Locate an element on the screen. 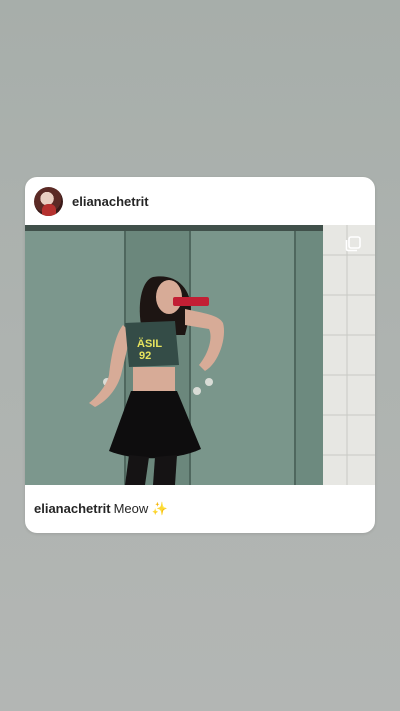 The width and height of the screenshot is (400, 711). multiple-photos-icon is located at coordinates (353, 244).